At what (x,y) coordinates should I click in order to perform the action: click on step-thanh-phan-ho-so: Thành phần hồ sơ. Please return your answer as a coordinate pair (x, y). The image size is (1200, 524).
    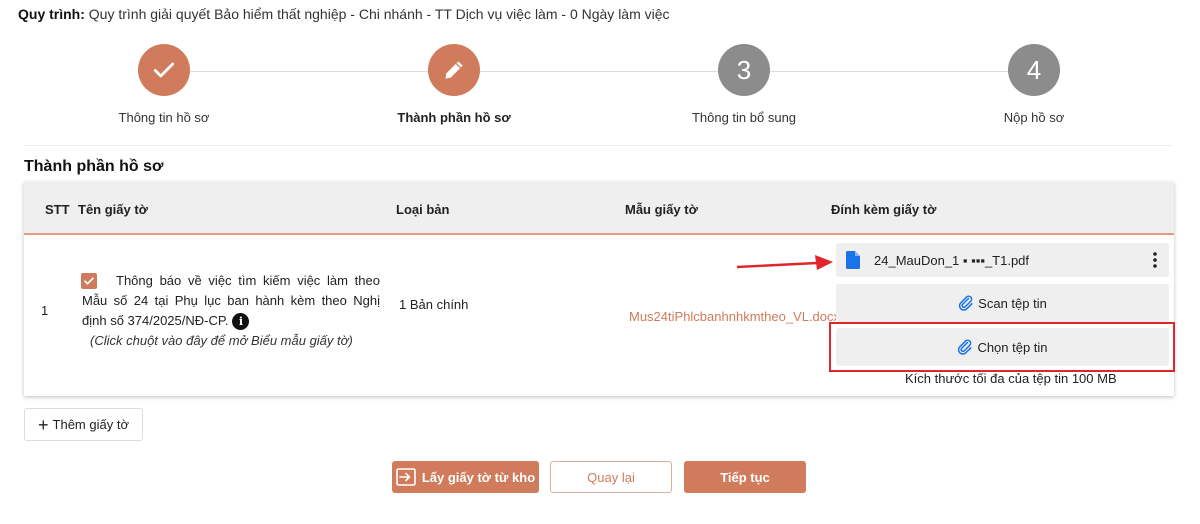
    Looking at the image, I should click on (454, 84).